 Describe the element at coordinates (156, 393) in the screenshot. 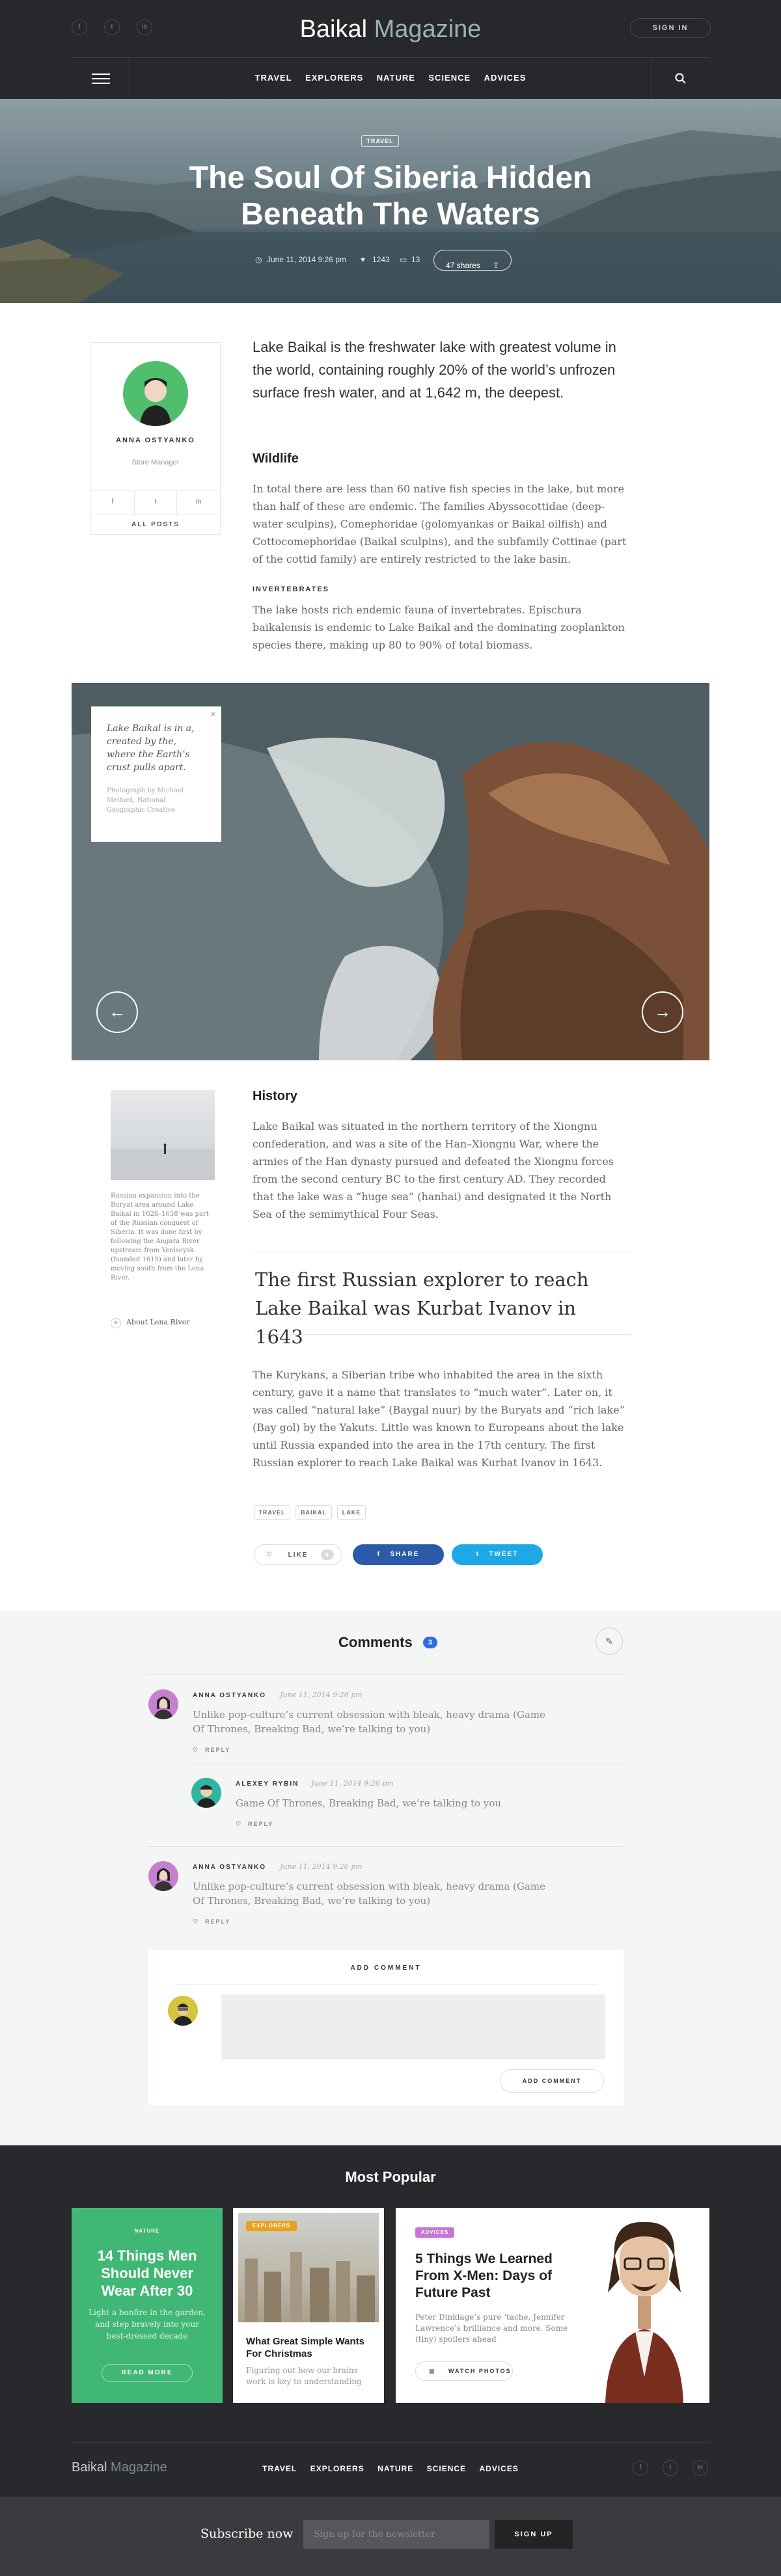

I see `author-avatar` at that location.